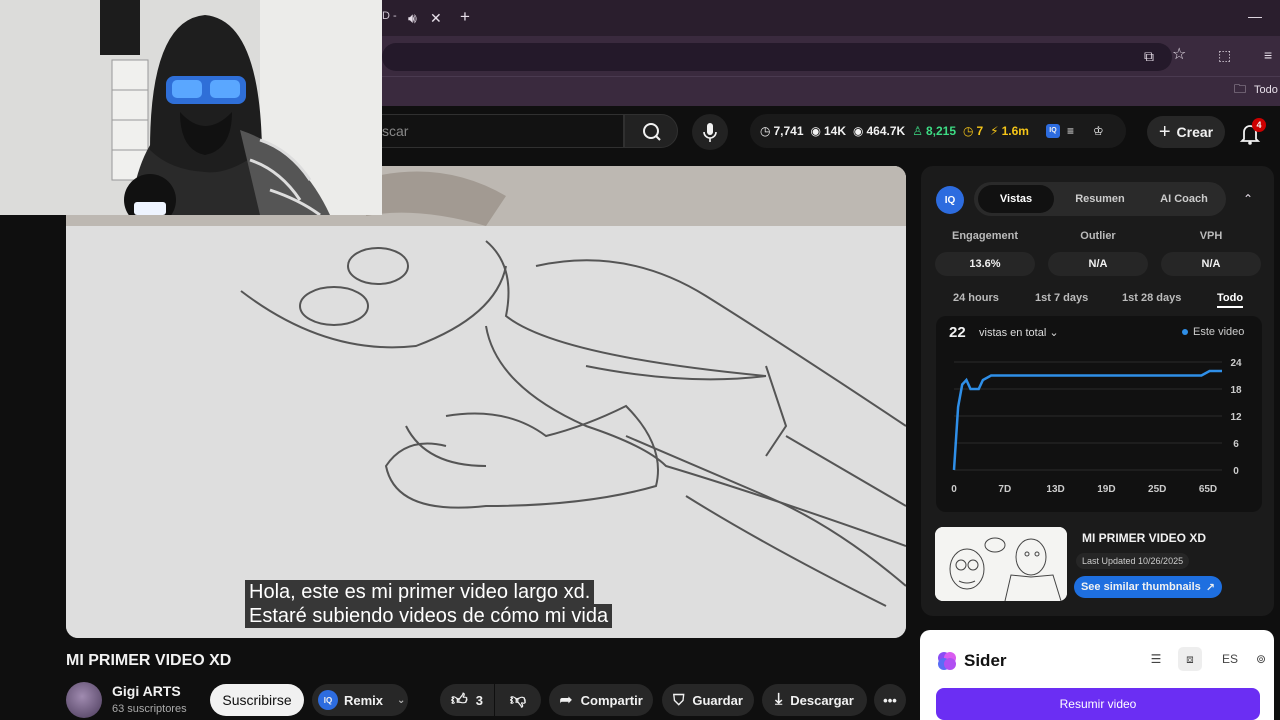 The image size is (1280, 720). I want to click on search-icon, so click(652, 132).